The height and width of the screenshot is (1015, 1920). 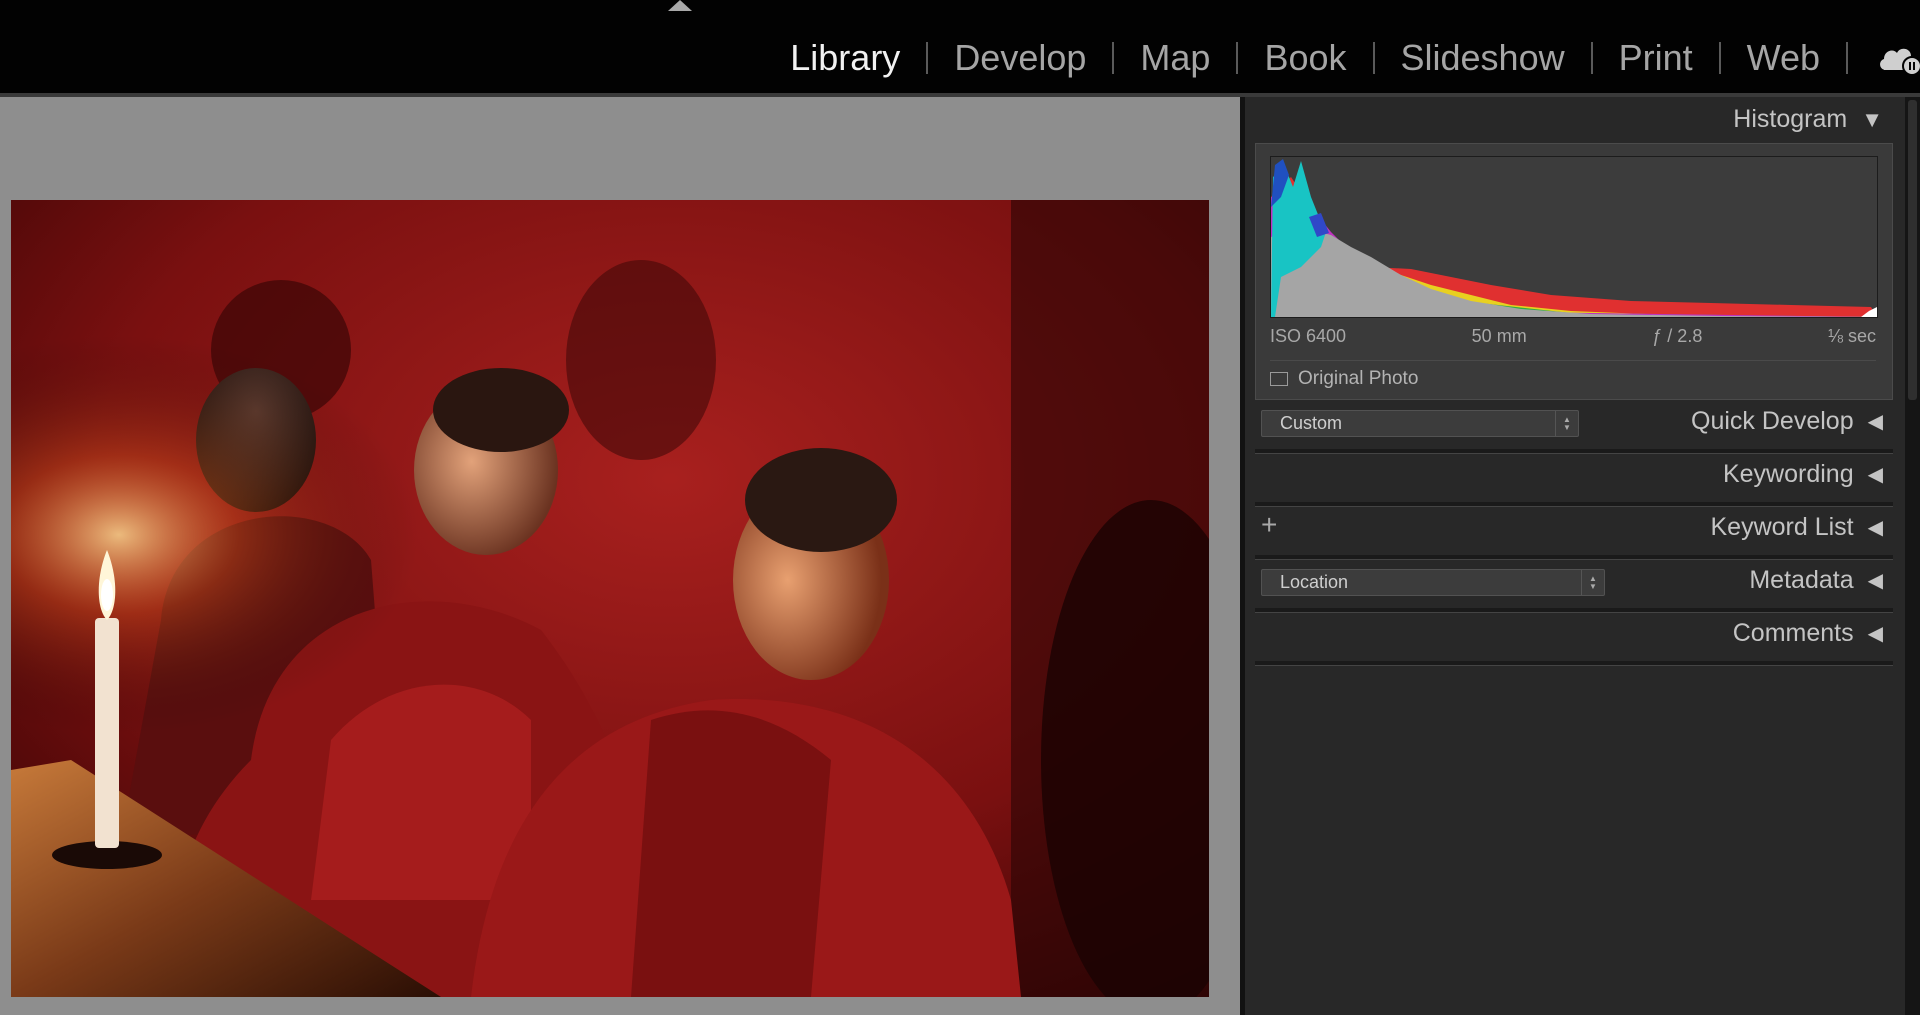 What do you see at coordinates (1573, 340) in the screenshot?
I see `exif-info-row: ISO 6400 50 mm ƒ / 2.8 ⅛ sec` at bounding box center [1573, 340].